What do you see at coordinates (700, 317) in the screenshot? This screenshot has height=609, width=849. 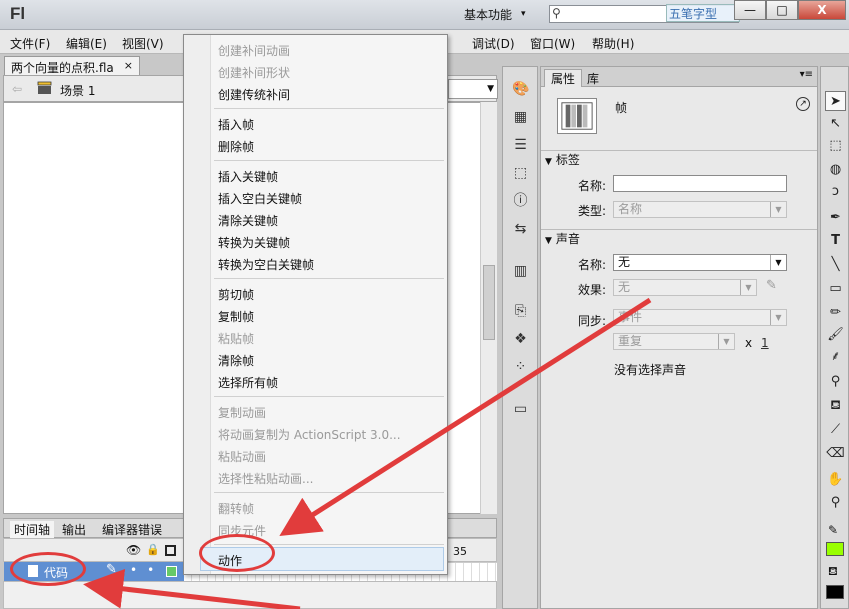 I see `sync-select: 事件 ▼` at bounding box center [700, 317].